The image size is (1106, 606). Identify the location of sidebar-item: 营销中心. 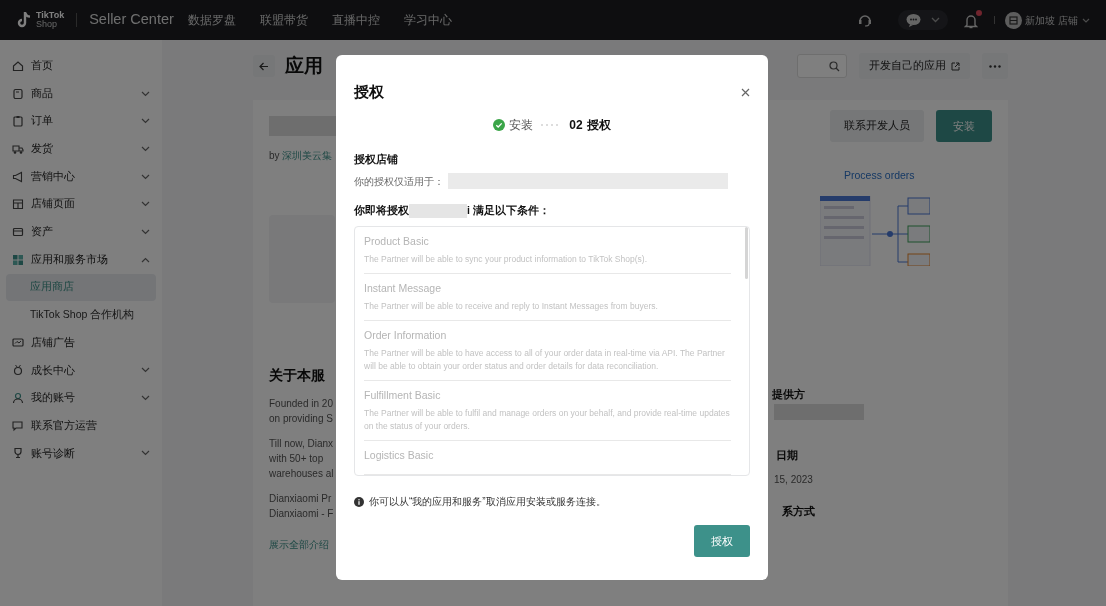
(81, 176).